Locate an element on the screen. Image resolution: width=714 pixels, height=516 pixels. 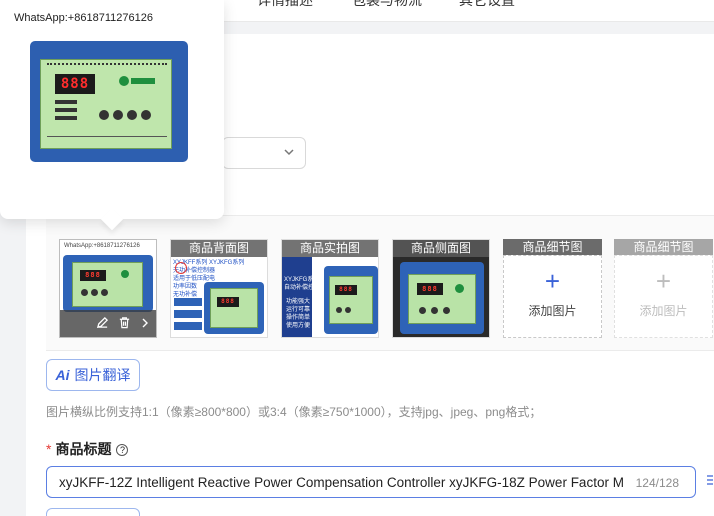
title-char-count: 124/128 is located at coordinates (657, 483).